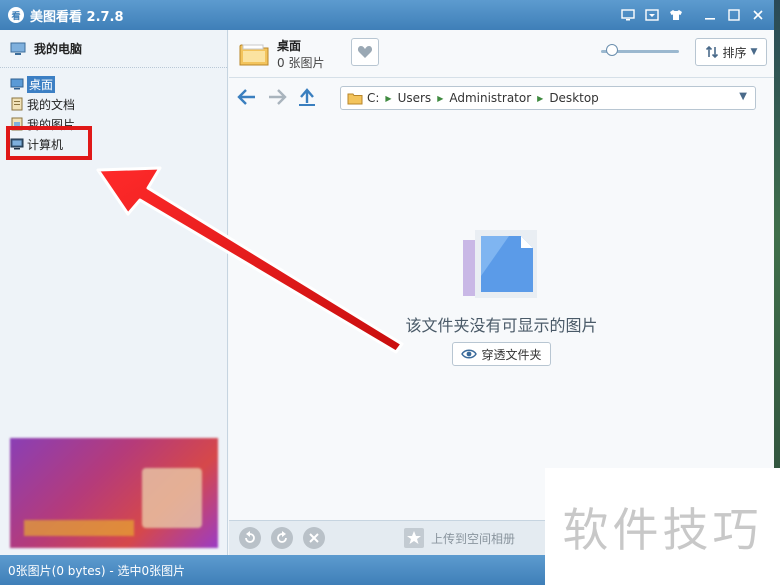  I want to click on delete-x-icon, so click(314, 538).